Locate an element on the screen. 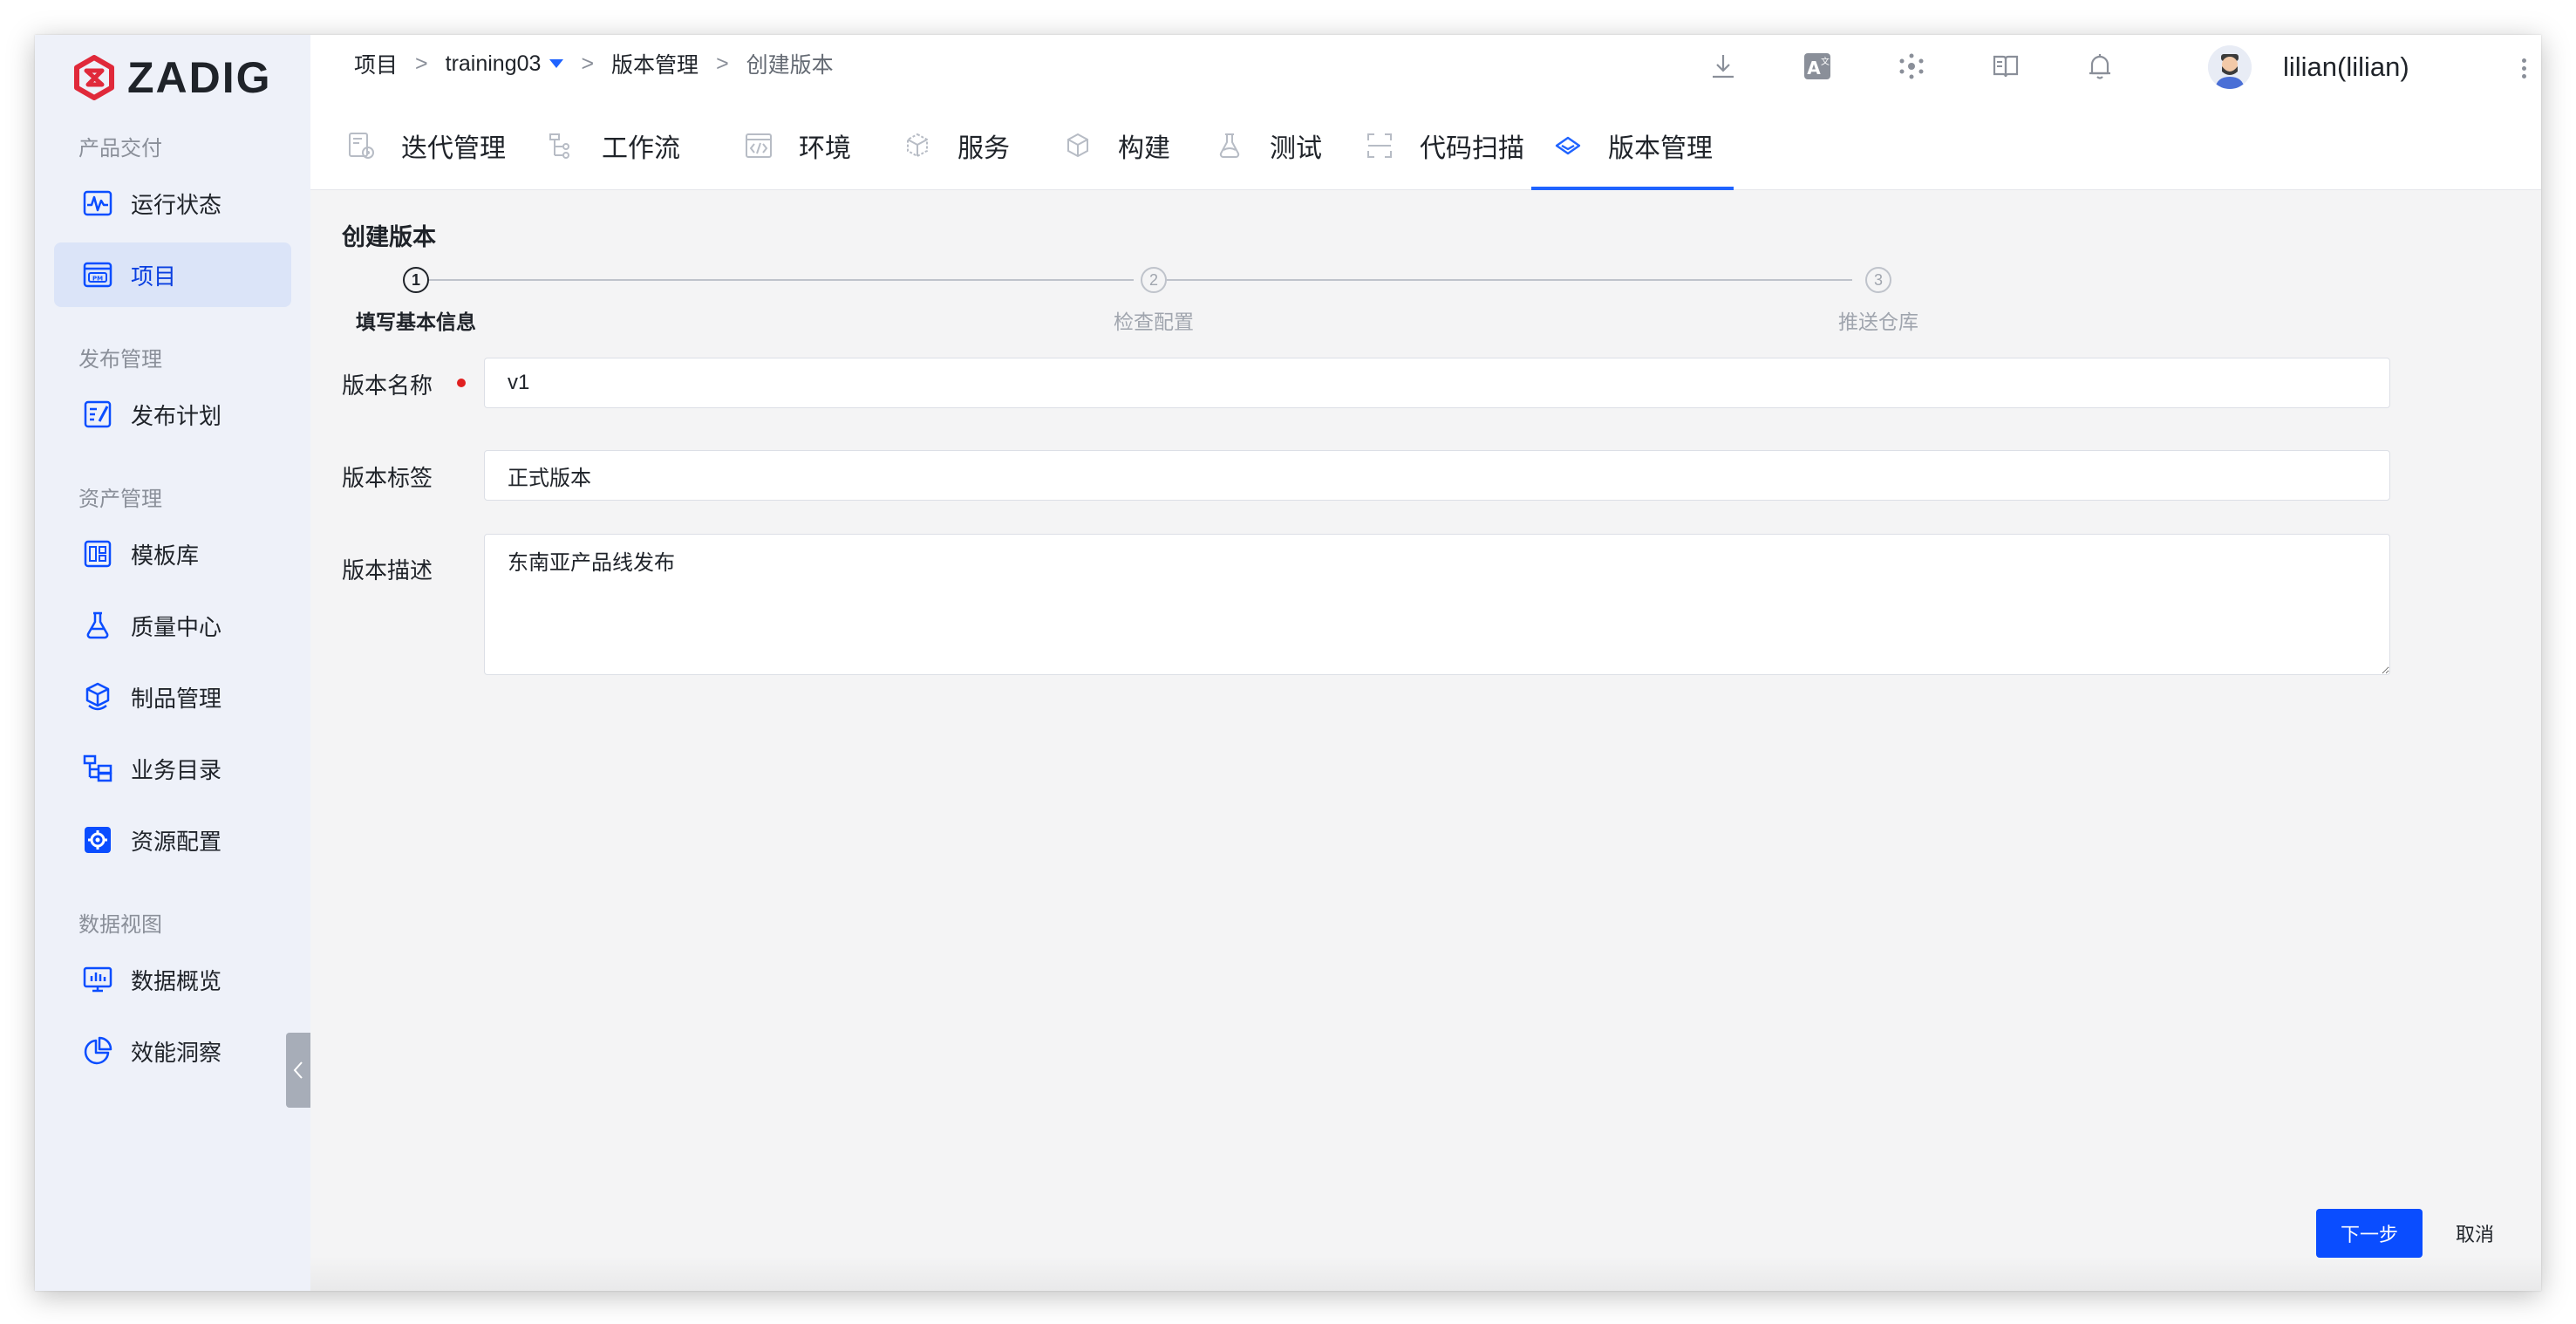  sidebar-item-label: 业务目录 is located at coordinates (177, 769).